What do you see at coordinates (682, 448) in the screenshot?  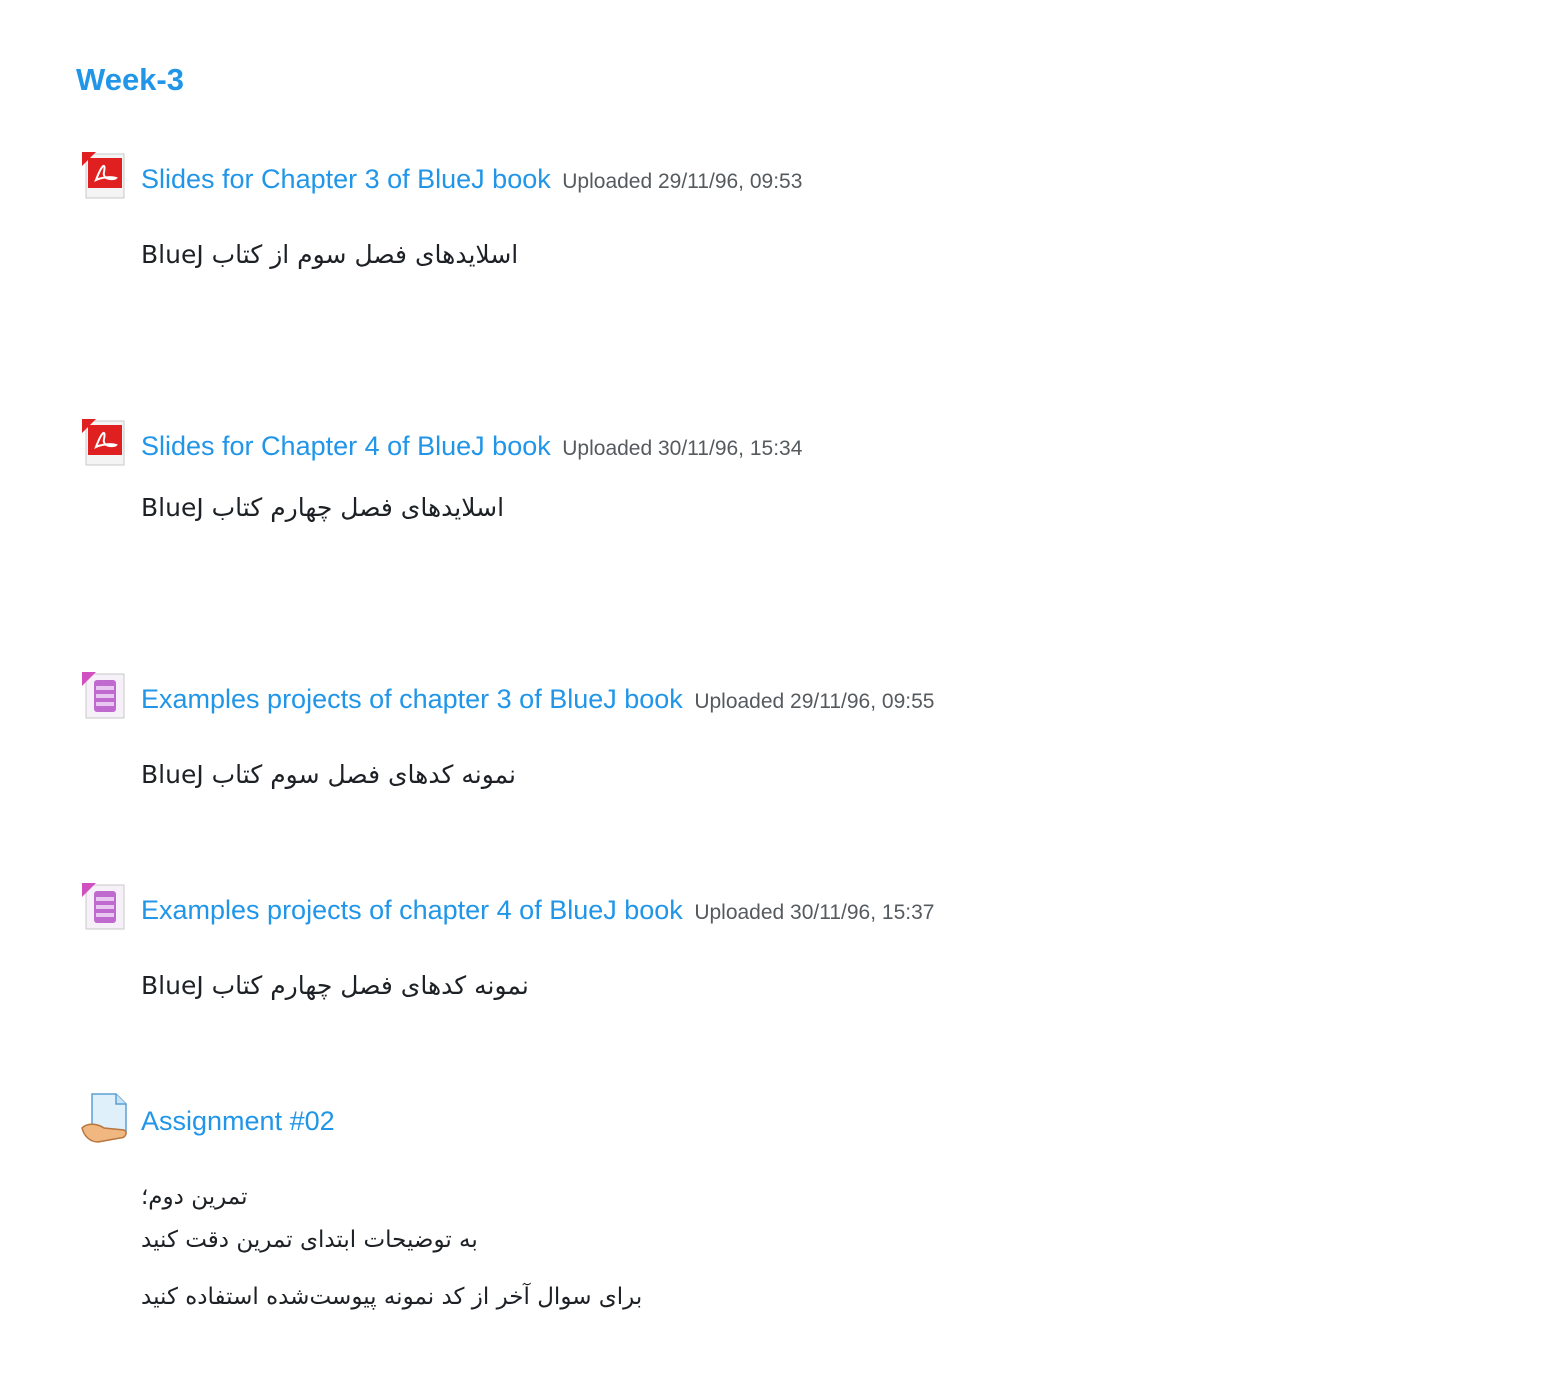 I see `upload-date: Uploaded 30/11/96, 15:34` at bounding box center [682, 448].